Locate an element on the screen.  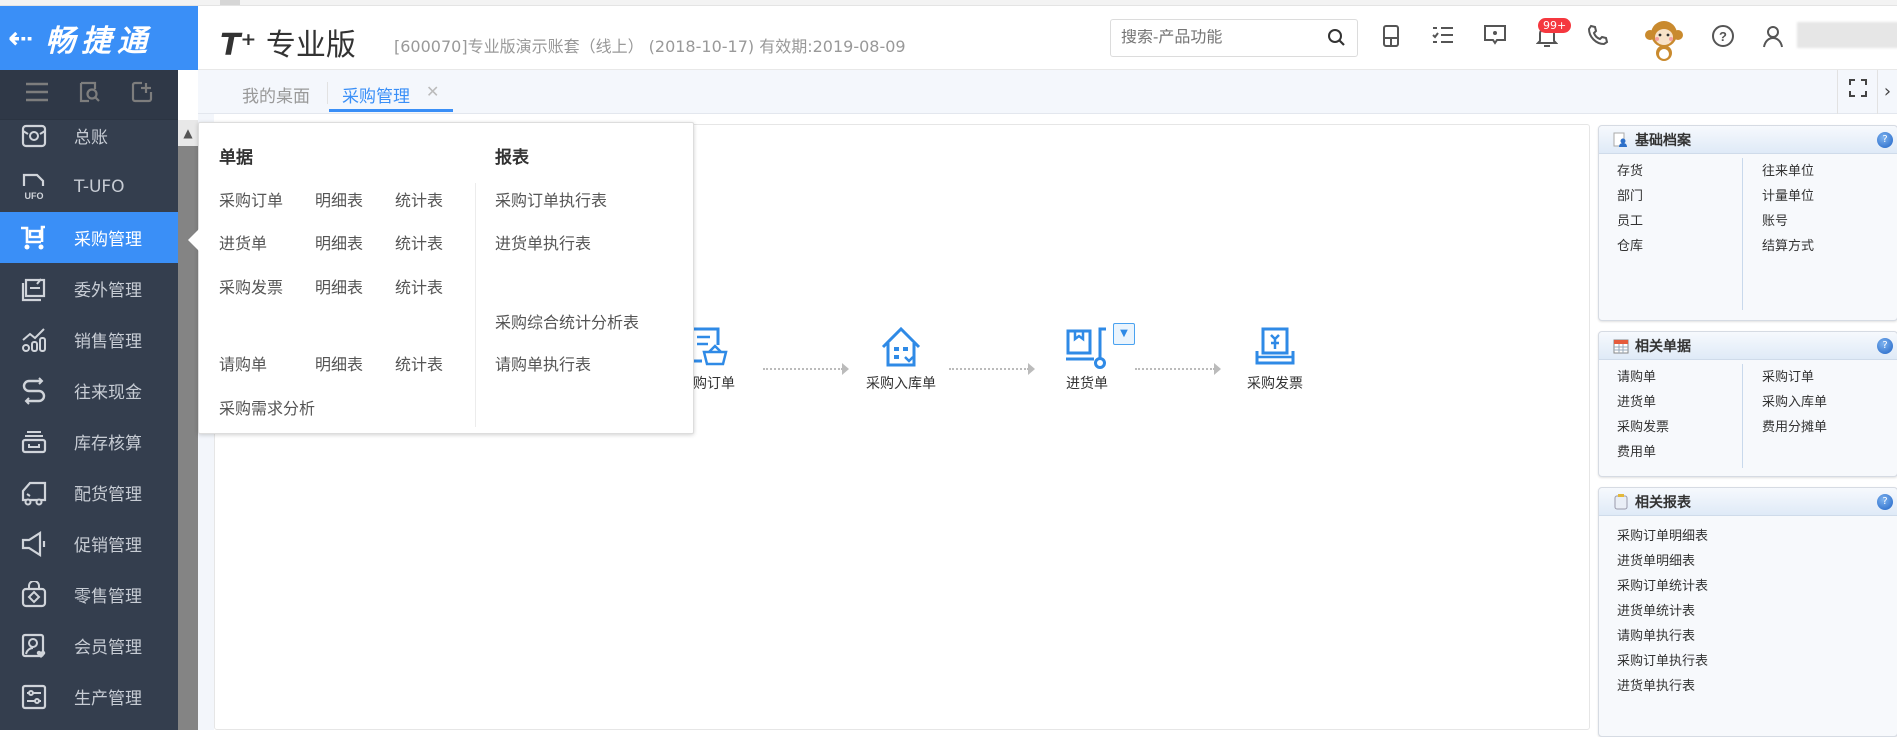
search-icon is located at coordinates (1337, 40).